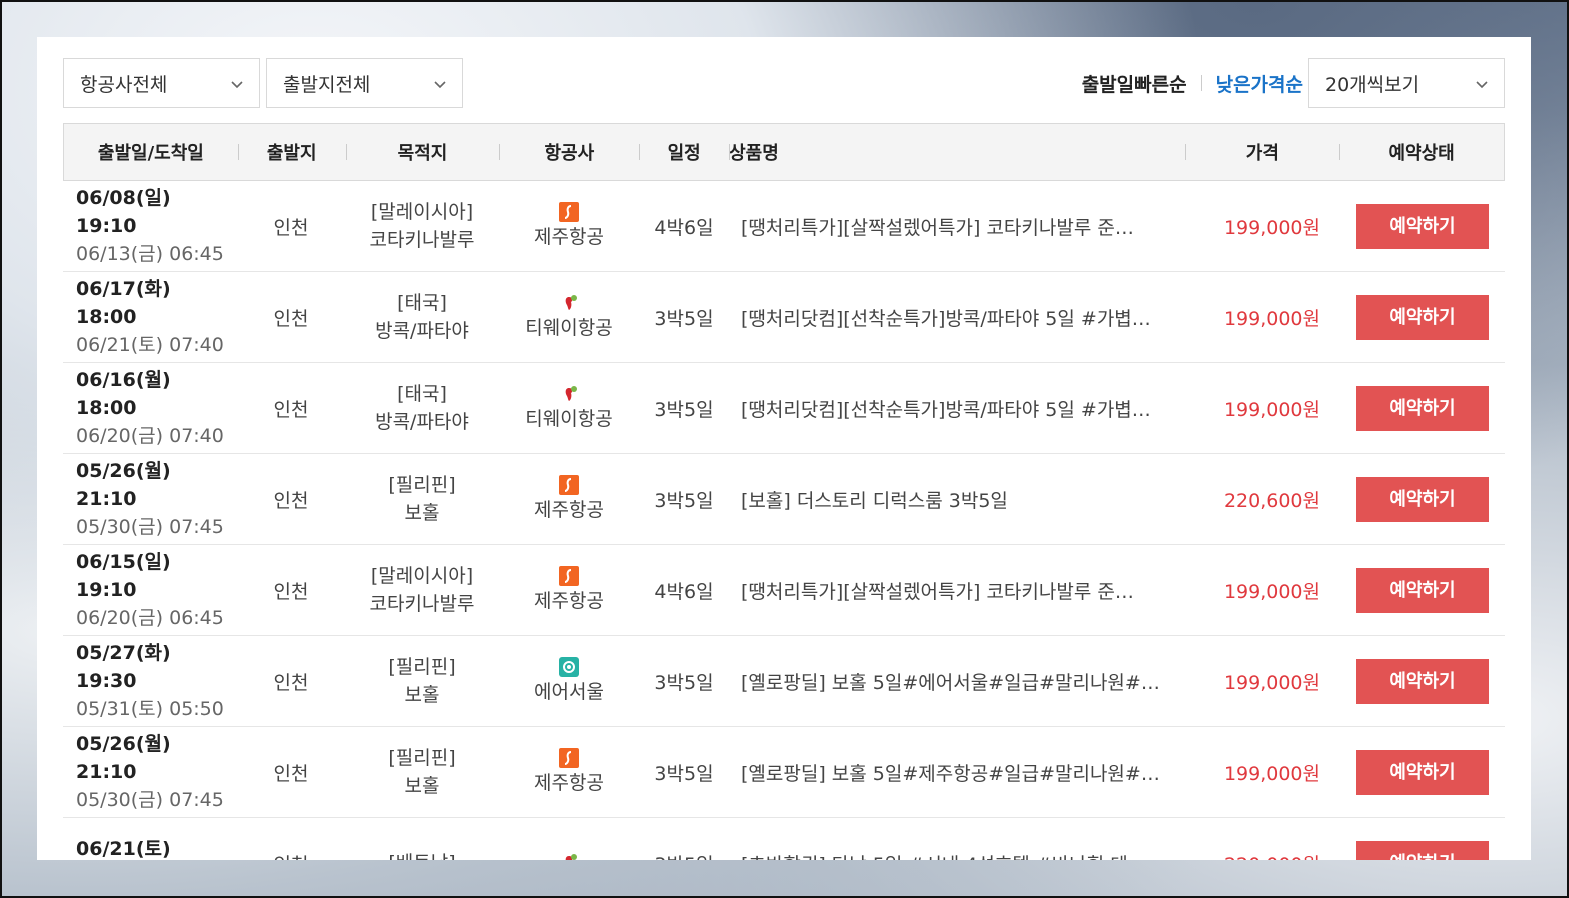 This screenshot has height=898, width=1569. Describe the element at coordinates (1482, 83) in the screenshot. I see `chevron-down-icon` at that location.